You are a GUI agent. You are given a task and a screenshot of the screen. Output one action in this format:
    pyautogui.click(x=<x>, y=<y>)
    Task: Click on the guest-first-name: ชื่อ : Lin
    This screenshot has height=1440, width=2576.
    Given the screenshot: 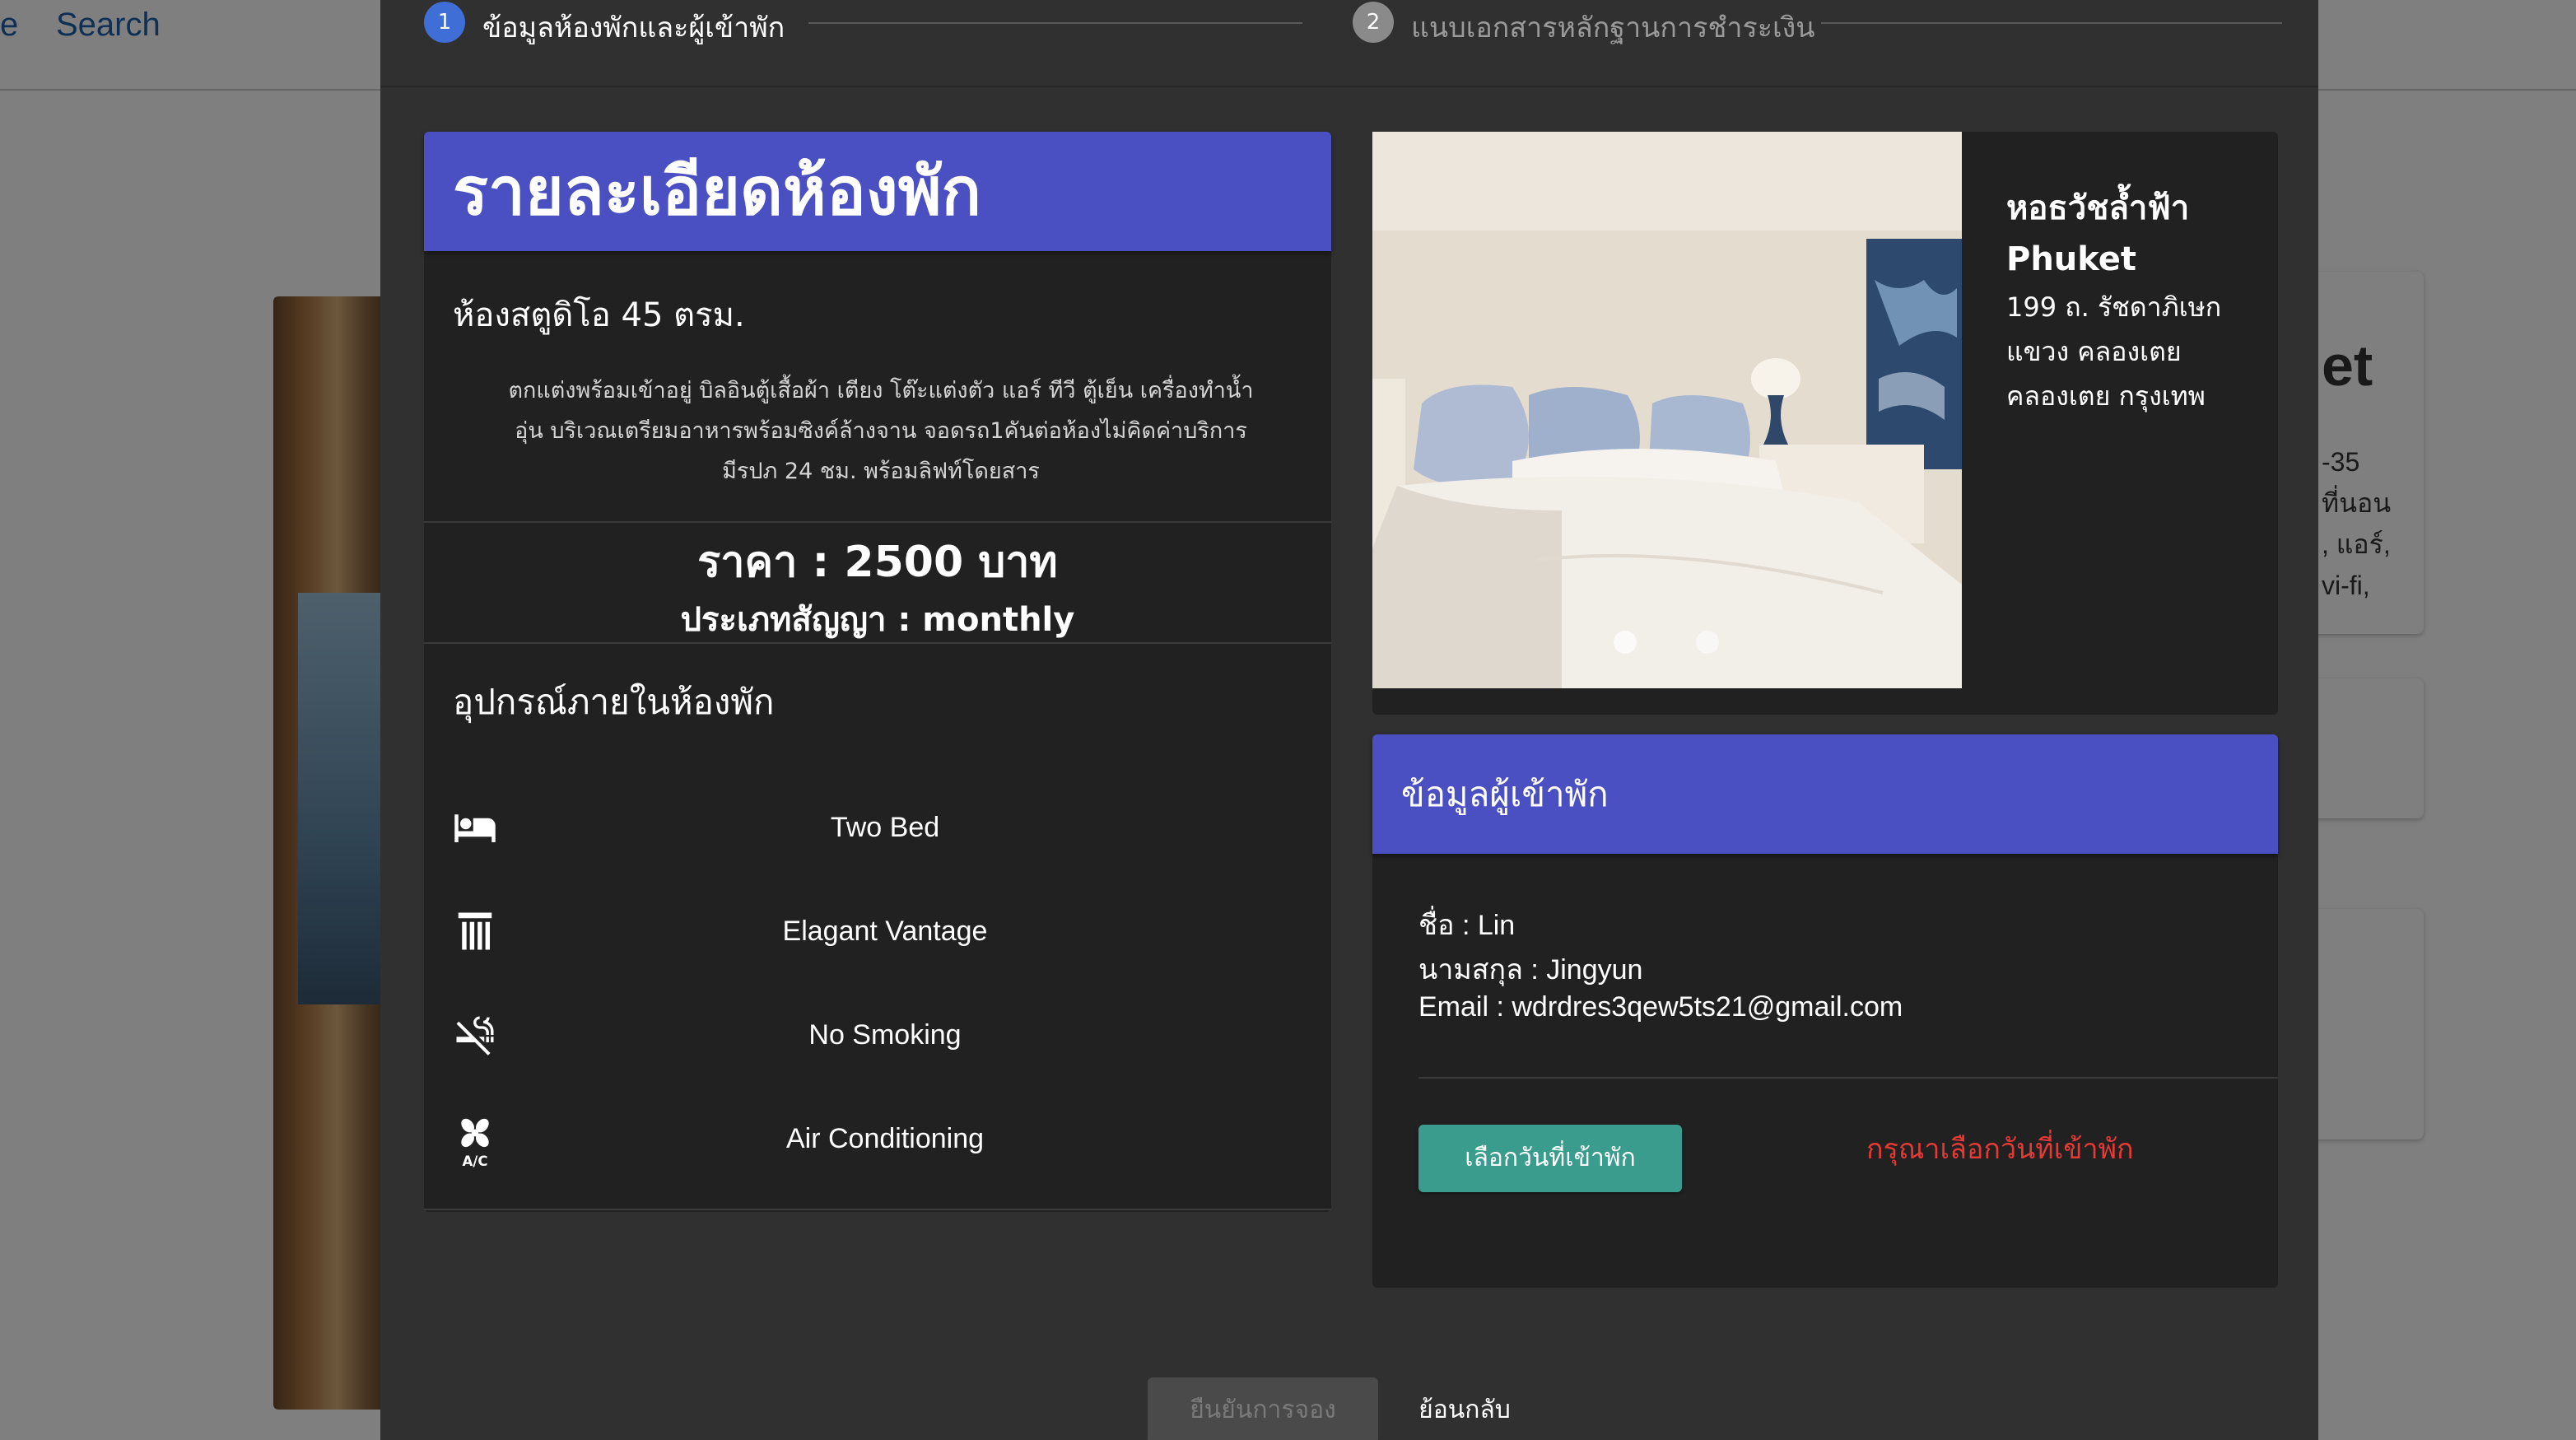 What is the action you would take?
    pyautogui.click(x=1467, y=925)
    